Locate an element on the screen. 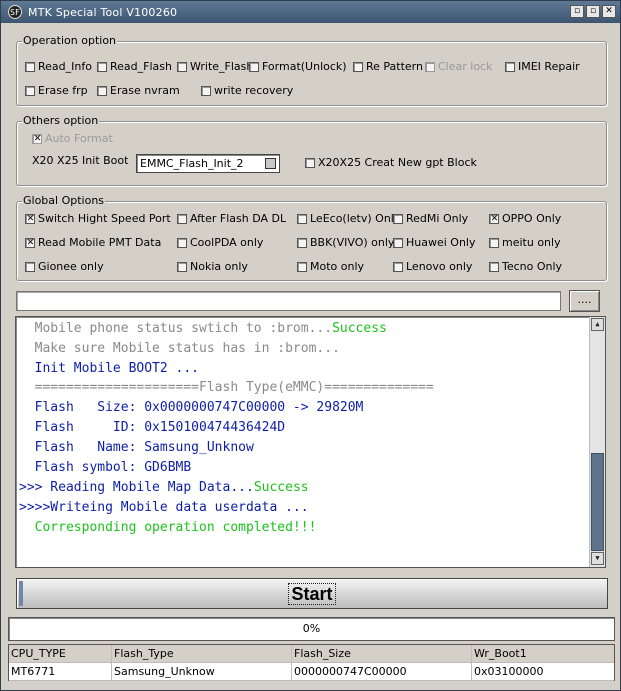 This screenshot has height=691, width=621. lenovo-only-checkbox: Lenovo only is located at coordinates (432, 266).